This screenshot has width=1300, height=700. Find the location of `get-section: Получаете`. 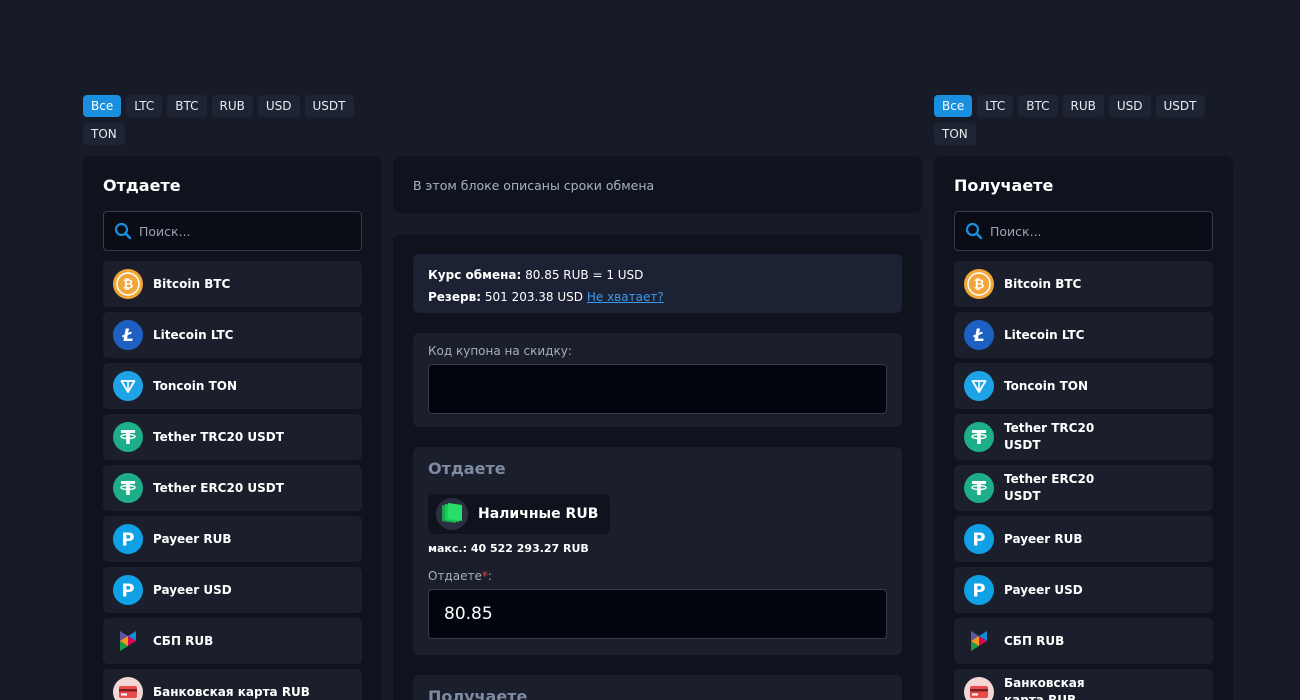

get-section: Получаете is located at coordinates (657, 687).